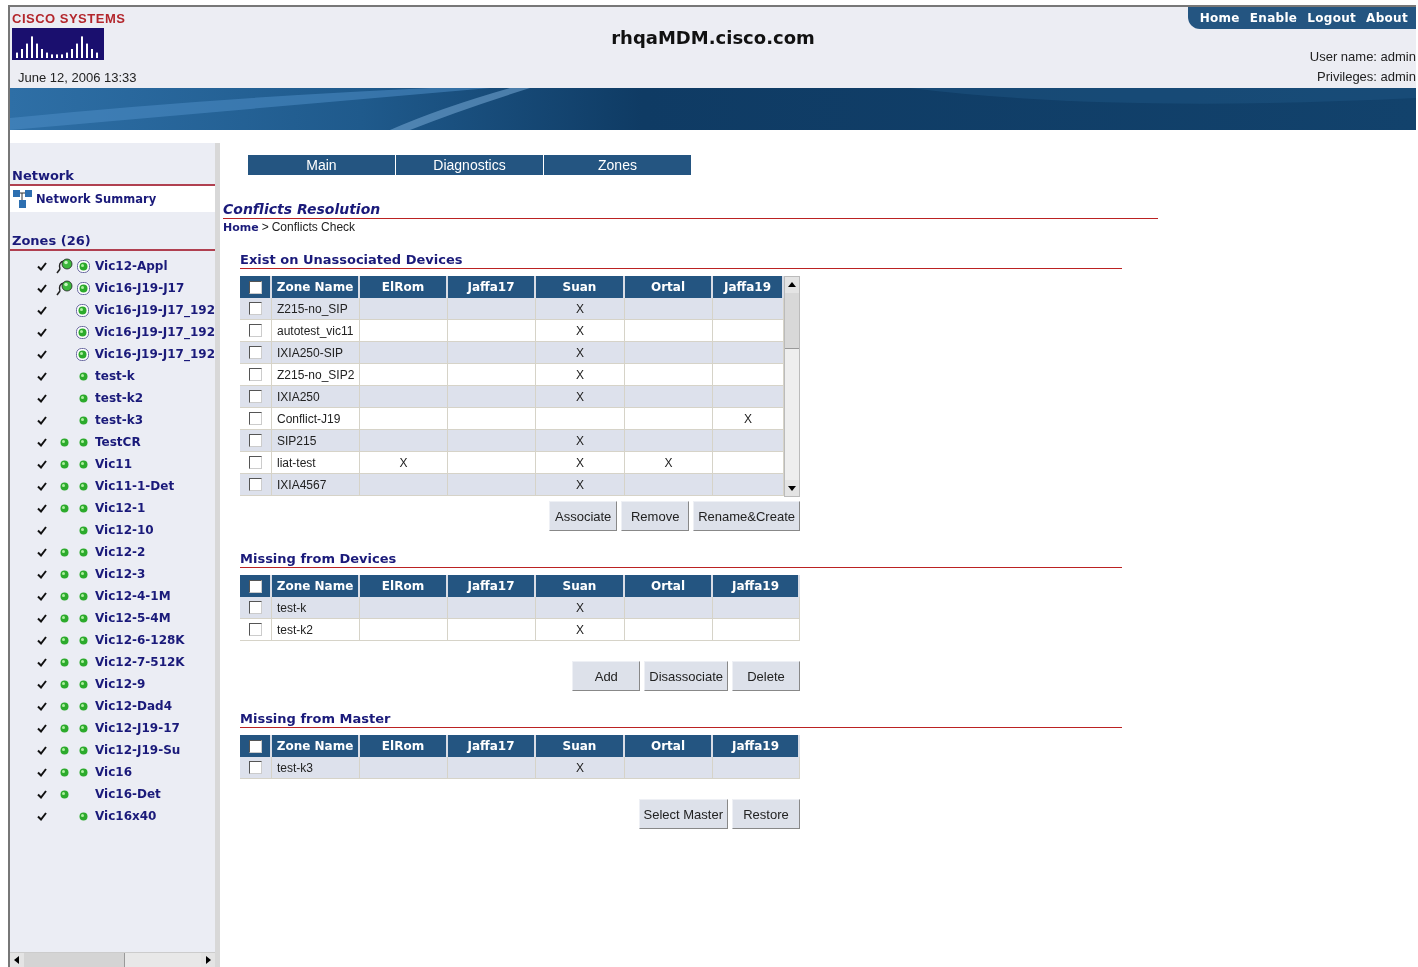 The width and height of the screenshot is (1418, 967). What do you see at coordinates (690, 210) in the screenshot?
I see `page-title: Conflicts Resolution` at bounding box center [690, 210].